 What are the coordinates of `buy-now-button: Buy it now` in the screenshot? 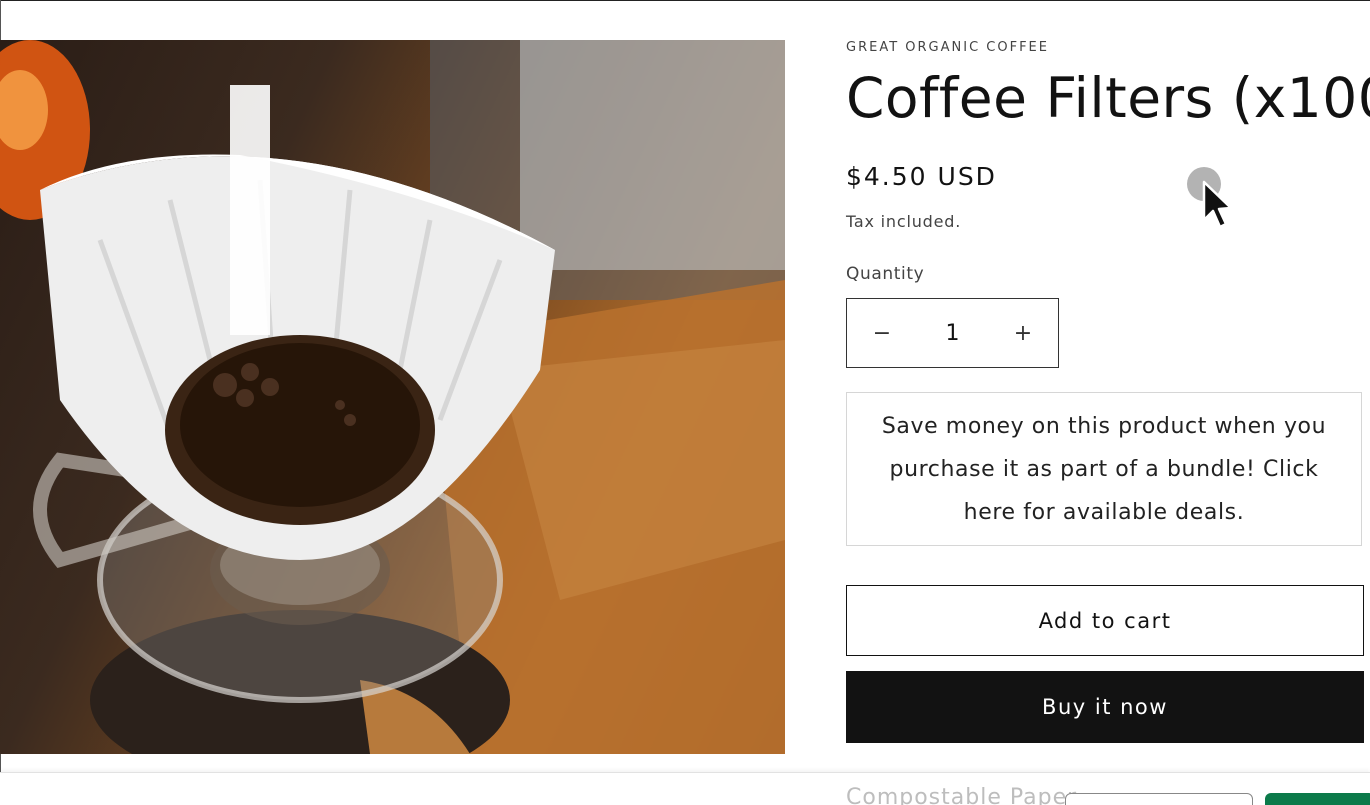 It's located at (1105, 707).